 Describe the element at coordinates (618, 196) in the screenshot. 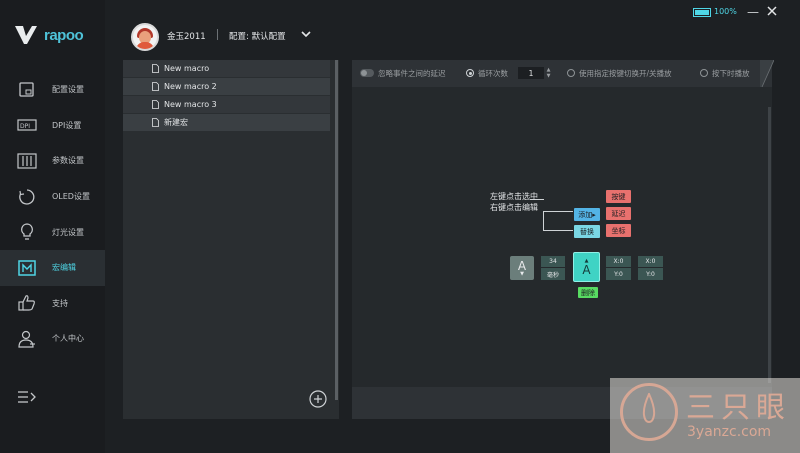

I see `insert-key-button: 按键` at that location.